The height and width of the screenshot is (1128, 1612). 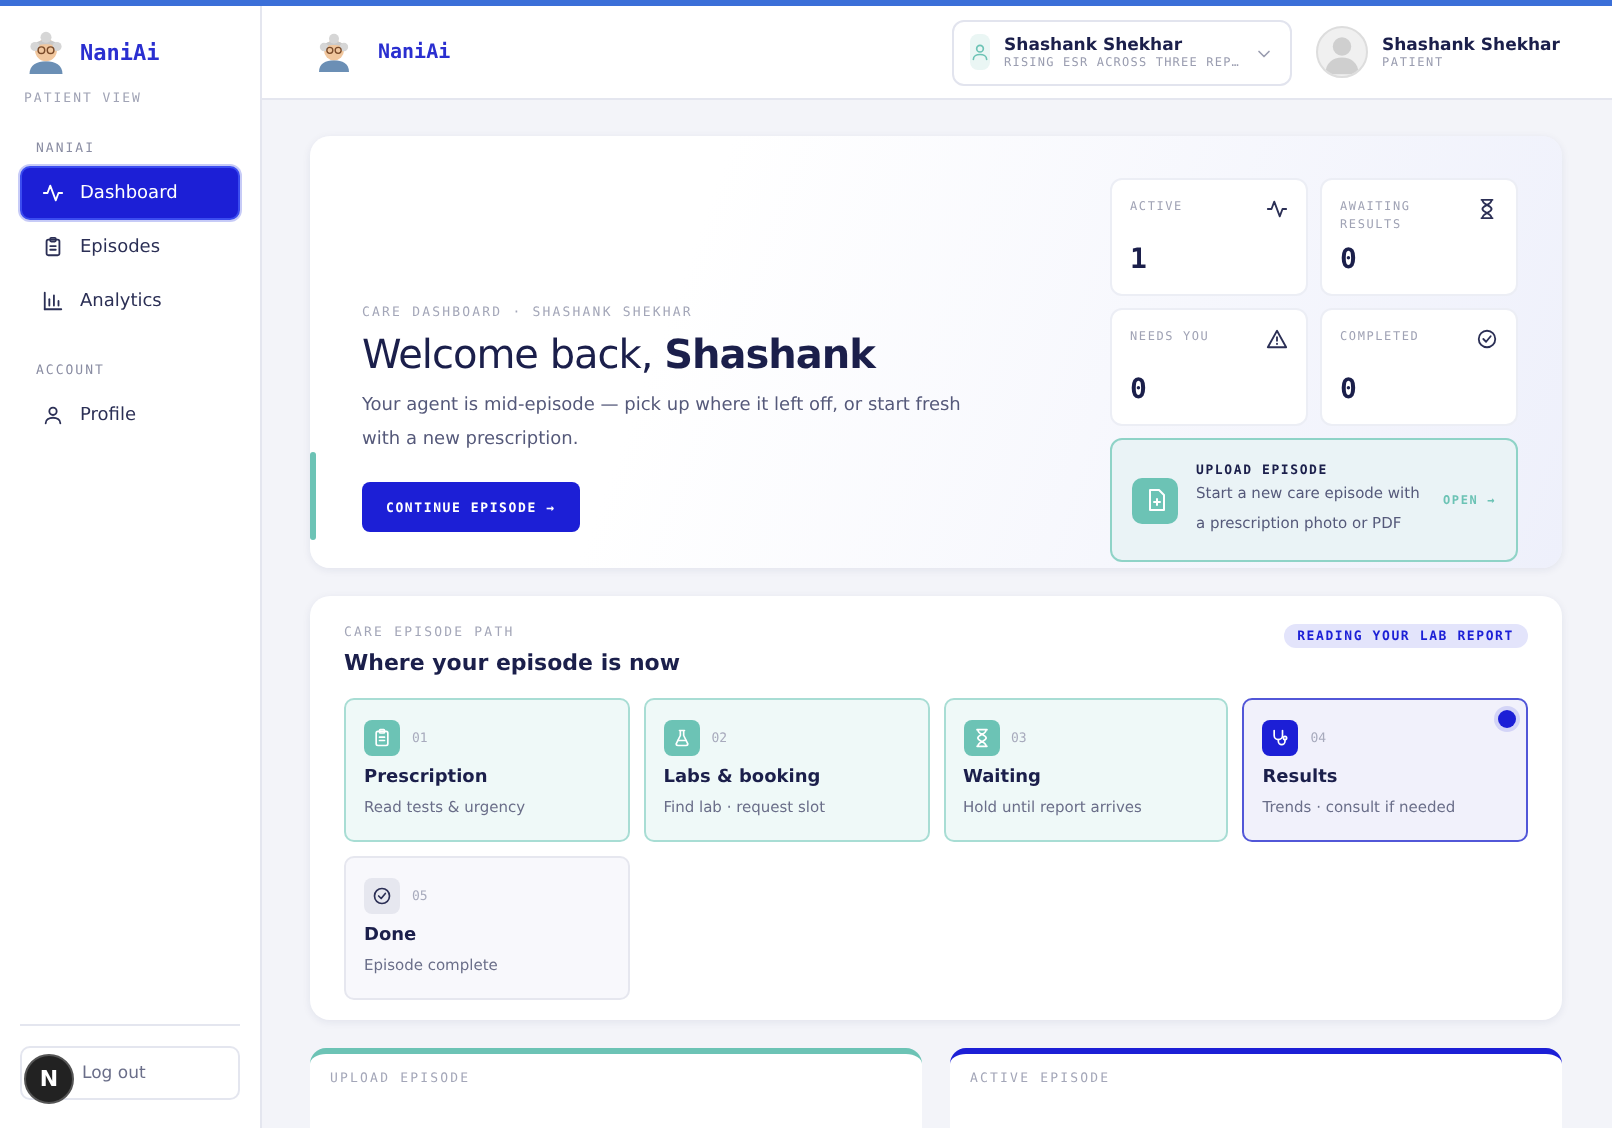 What do you see at coordinates (1139, 260) in the screenshot?
I see `stat-value: 1` at bounding box center [1139, 260].